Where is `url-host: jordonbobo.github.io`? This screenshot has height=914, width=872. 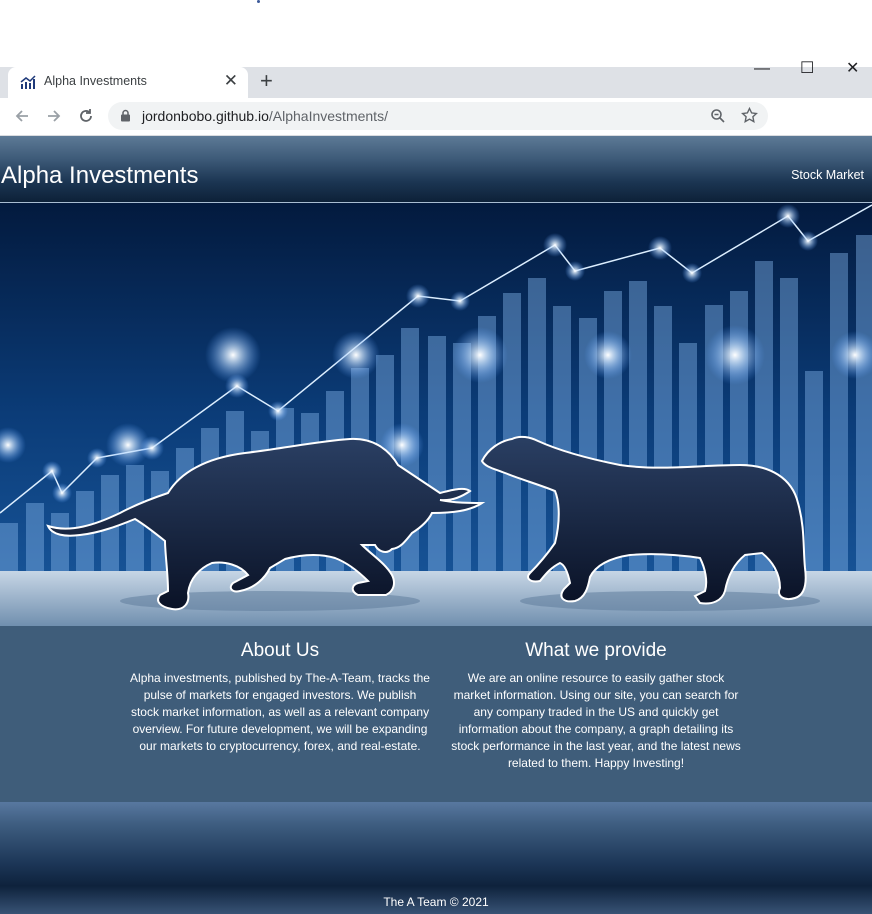 url-host: jordonbobo.github.io is located at coordinates (205, 116).